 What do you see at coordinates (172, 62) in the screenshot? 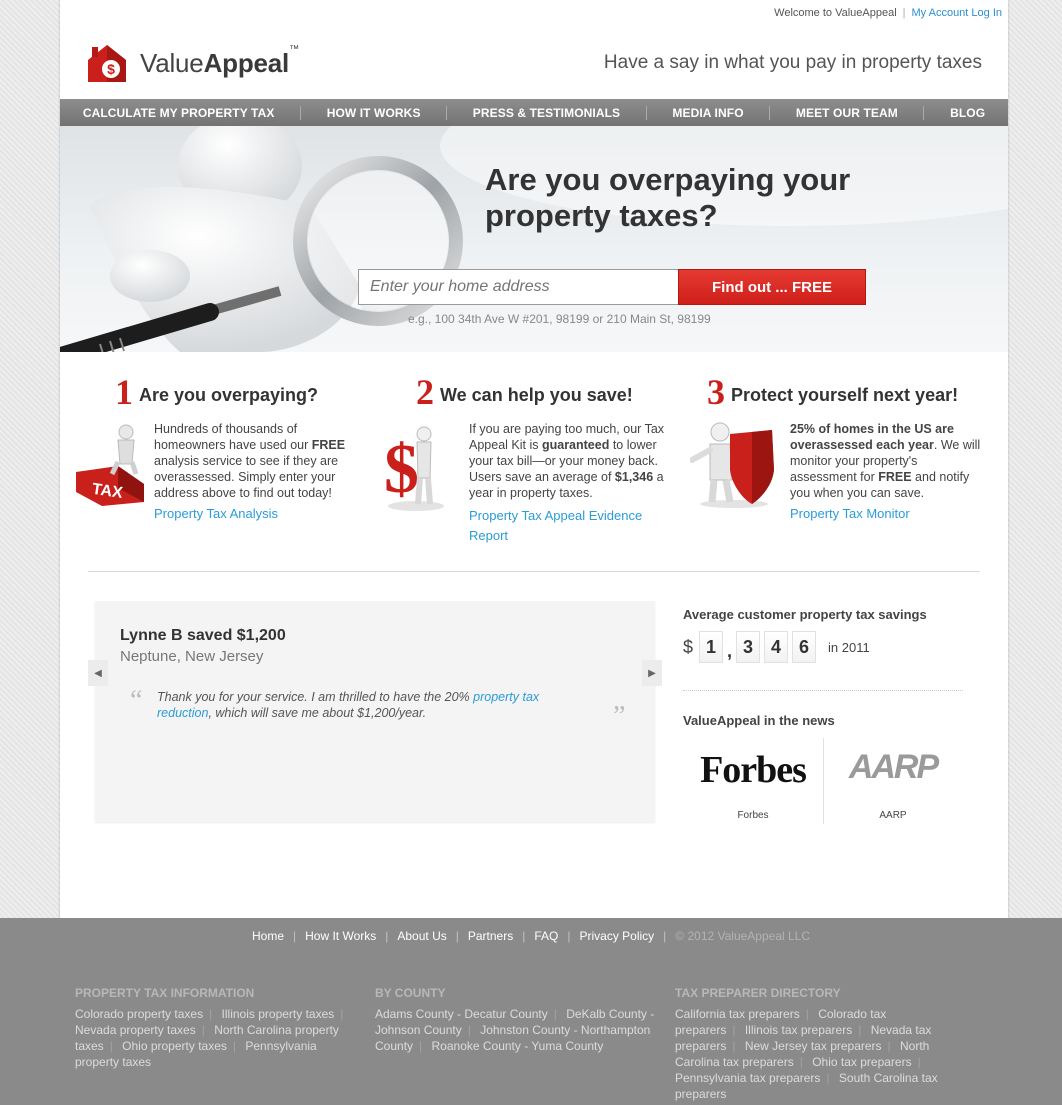
I see `logo-text-plain: Value` at bounding box center [172, 62].